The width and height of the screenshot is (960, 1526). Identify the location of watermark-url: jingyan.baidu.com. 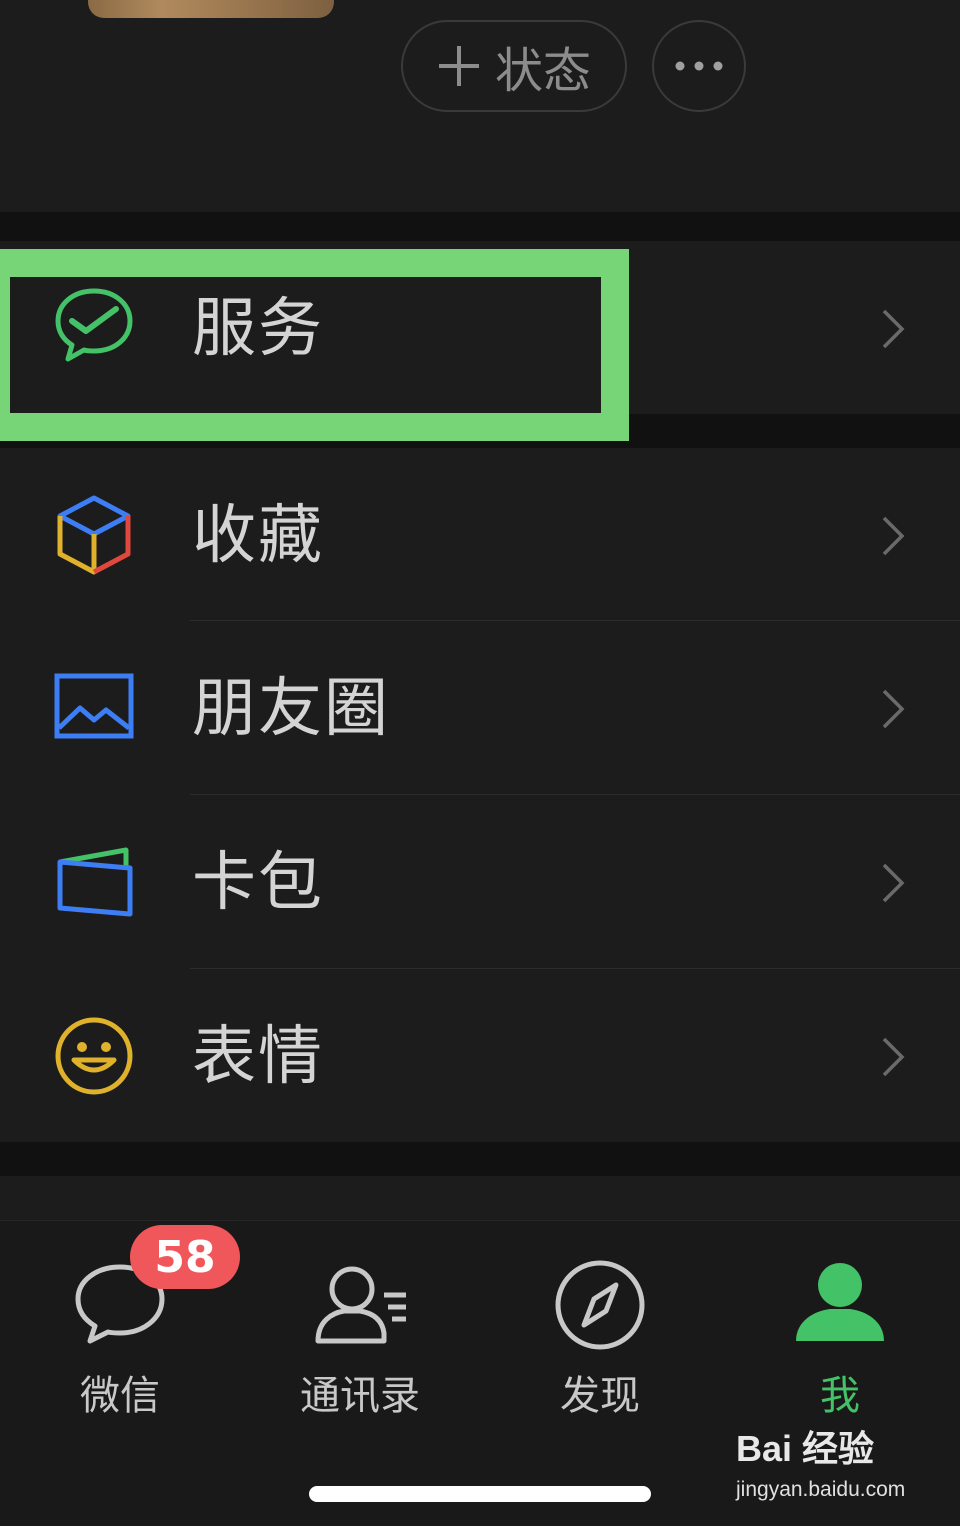
(821, 1489).